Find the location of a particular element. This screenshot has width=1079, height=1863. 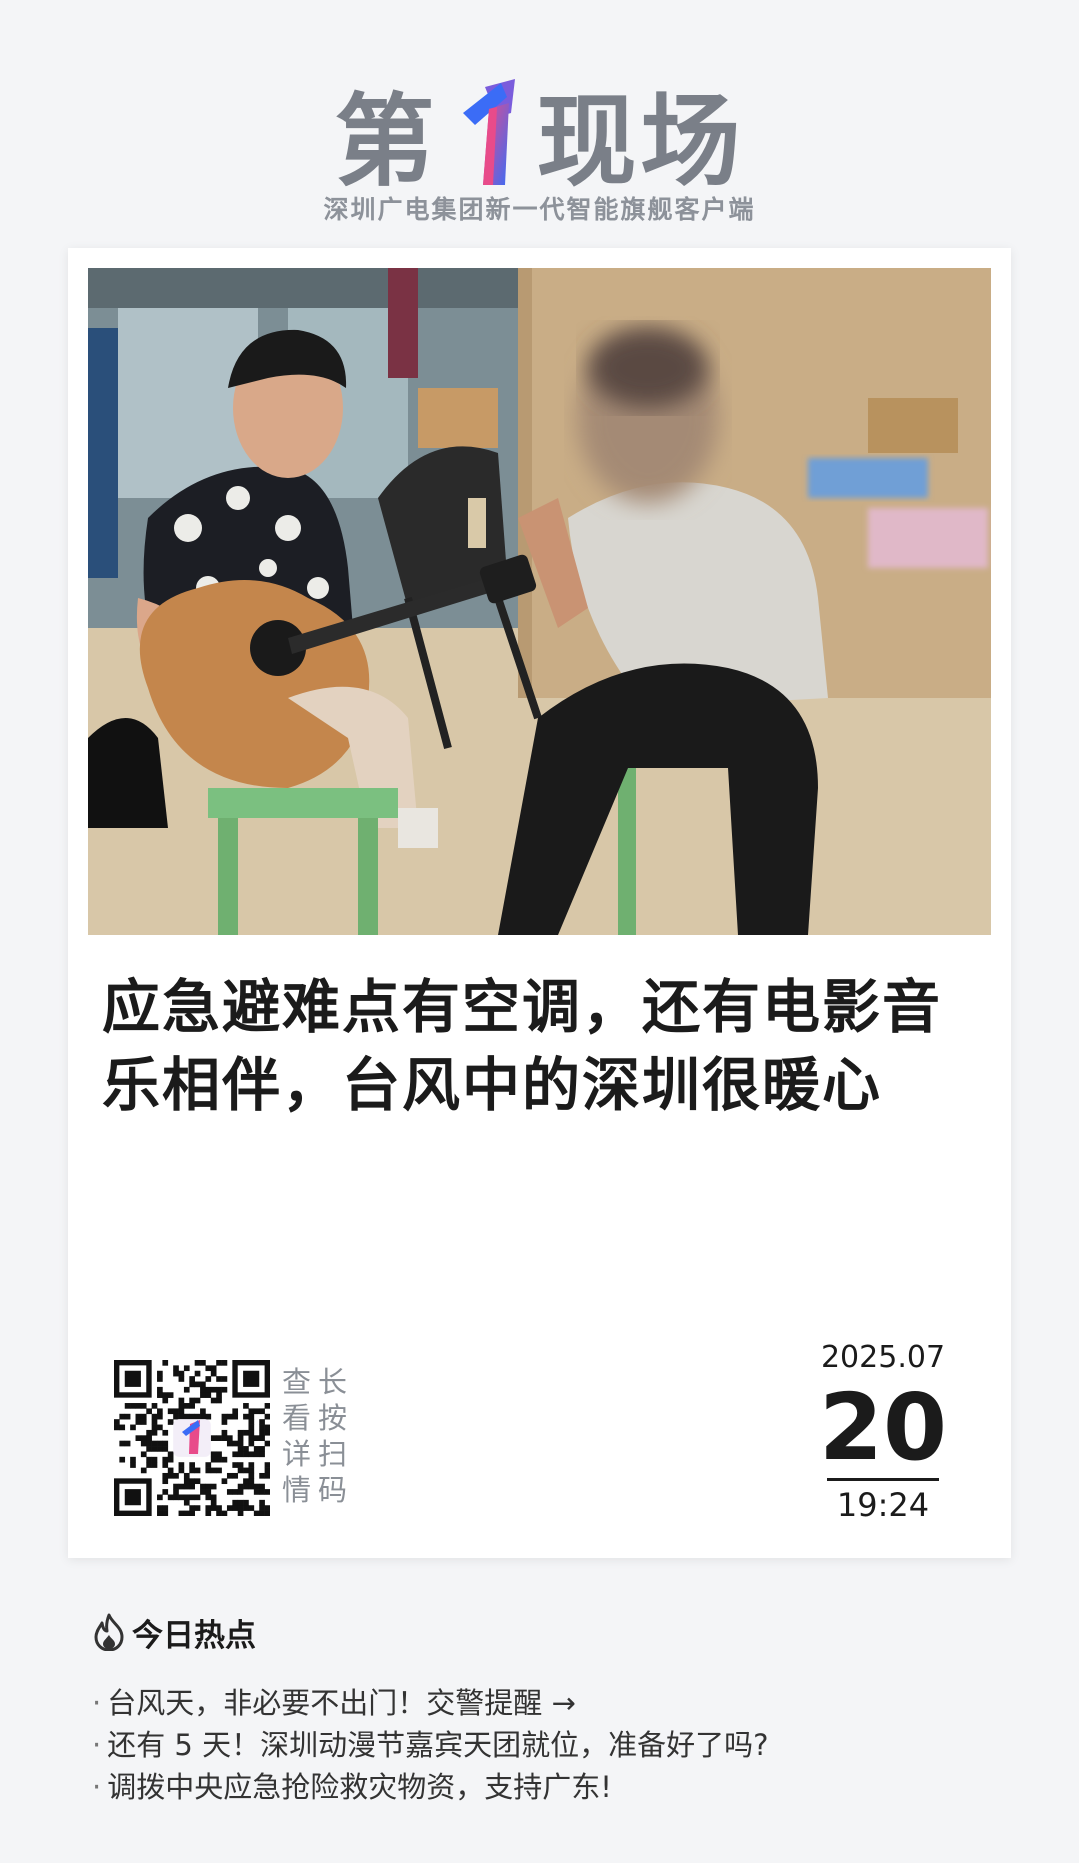

qr-hint-char: 看 is located at coordinates (297, 1418).